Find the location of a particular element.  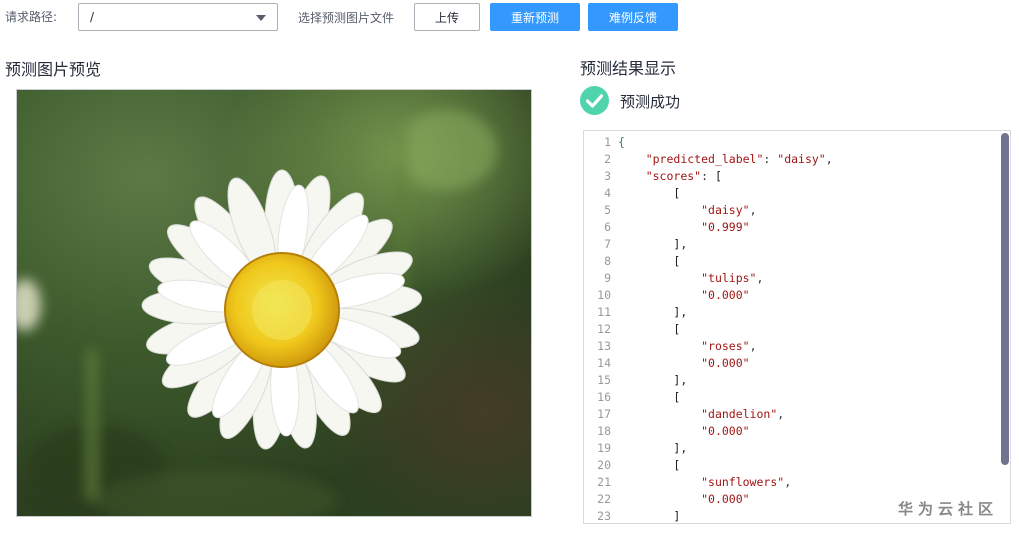

line-number: 8 is located at coordinates (607, 261).